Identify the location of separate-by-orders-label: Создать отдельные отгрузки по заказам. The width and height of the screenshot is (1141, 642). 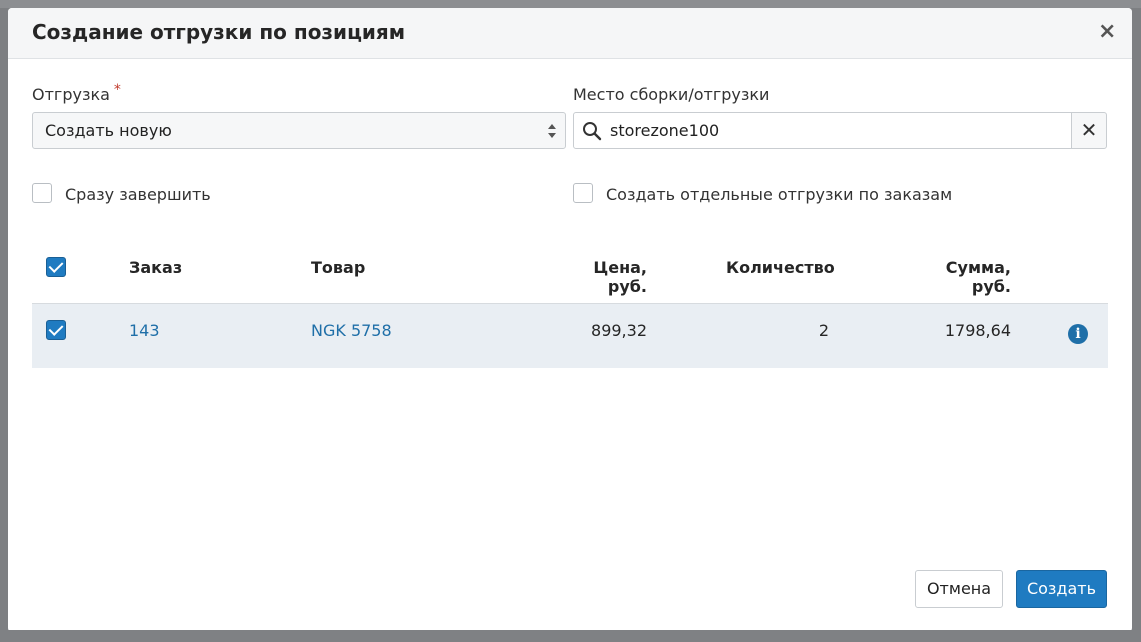
(779, 194).